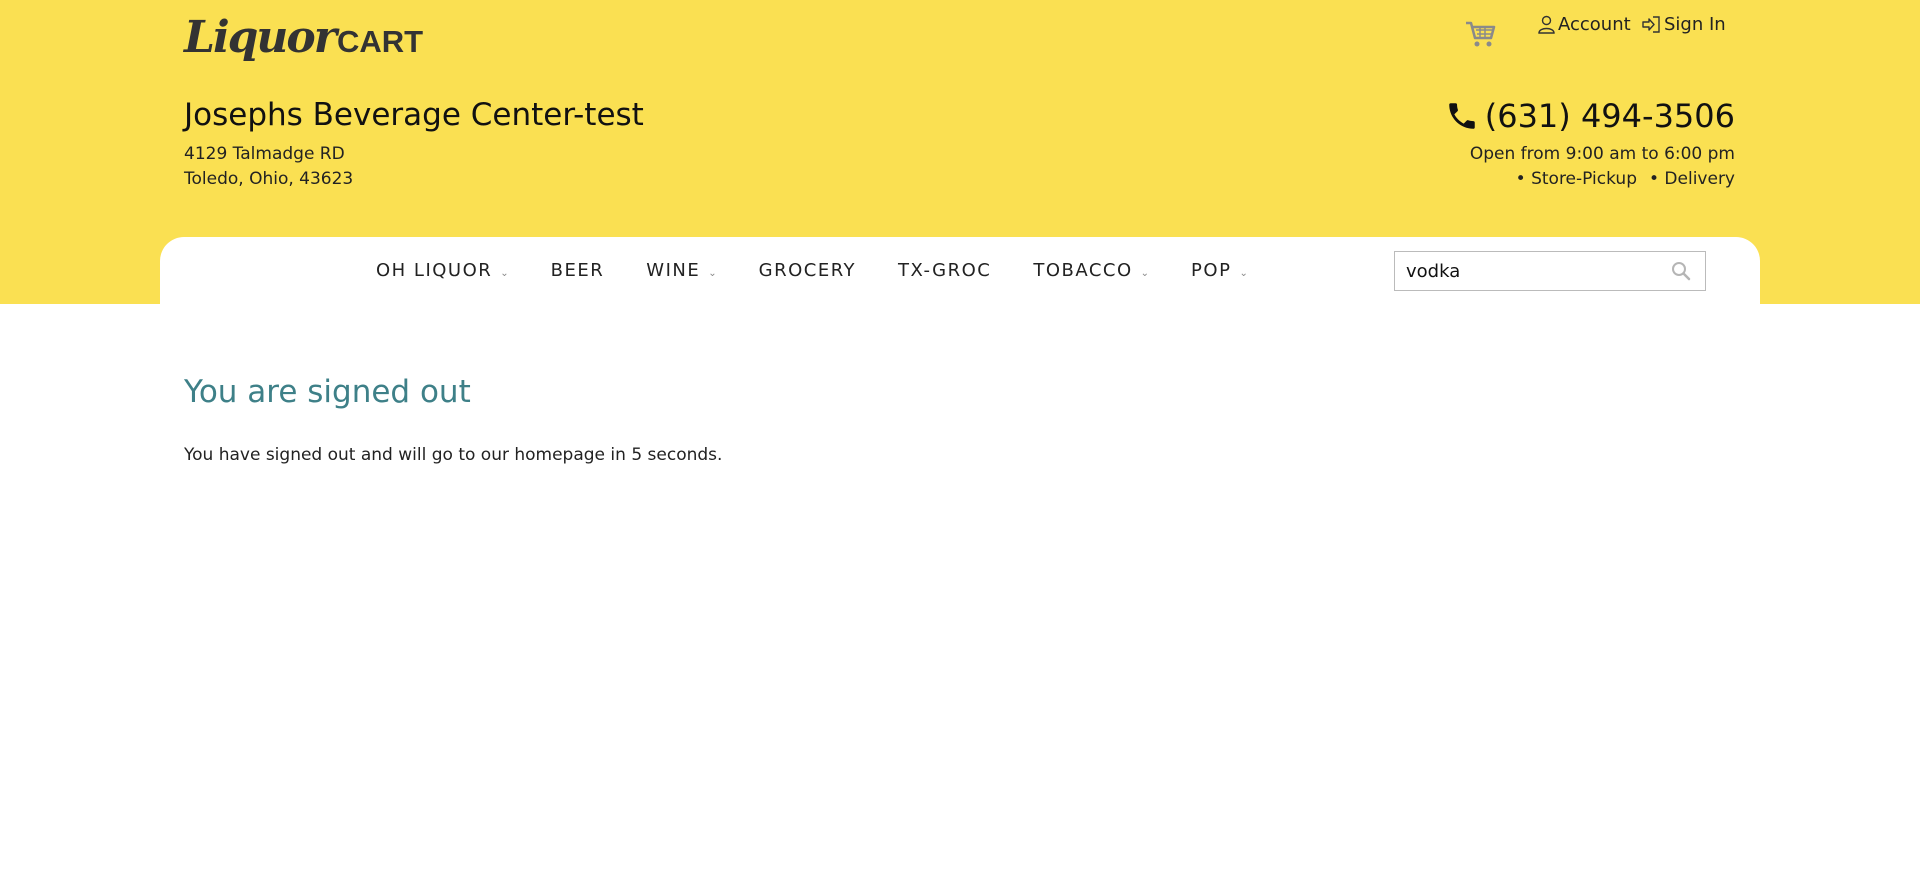 This screenshot has height=885, width=1920. I want to click on store-name: Josephs Beverage Center-test, so click(414, 115).